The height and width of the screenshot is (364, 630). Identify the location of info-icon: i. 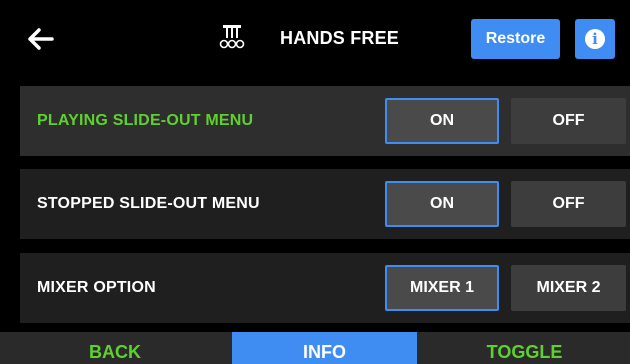
(595, 39).